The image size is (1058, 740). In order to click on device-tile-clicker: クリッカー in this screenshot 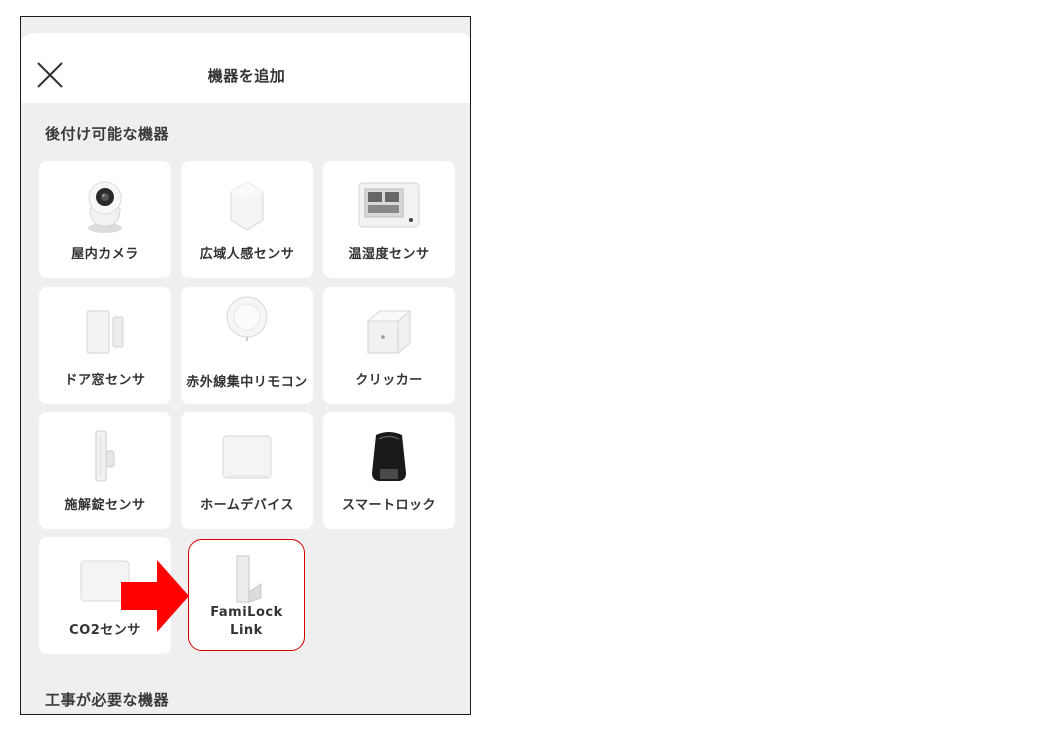, I will do `click(389, 345)`.